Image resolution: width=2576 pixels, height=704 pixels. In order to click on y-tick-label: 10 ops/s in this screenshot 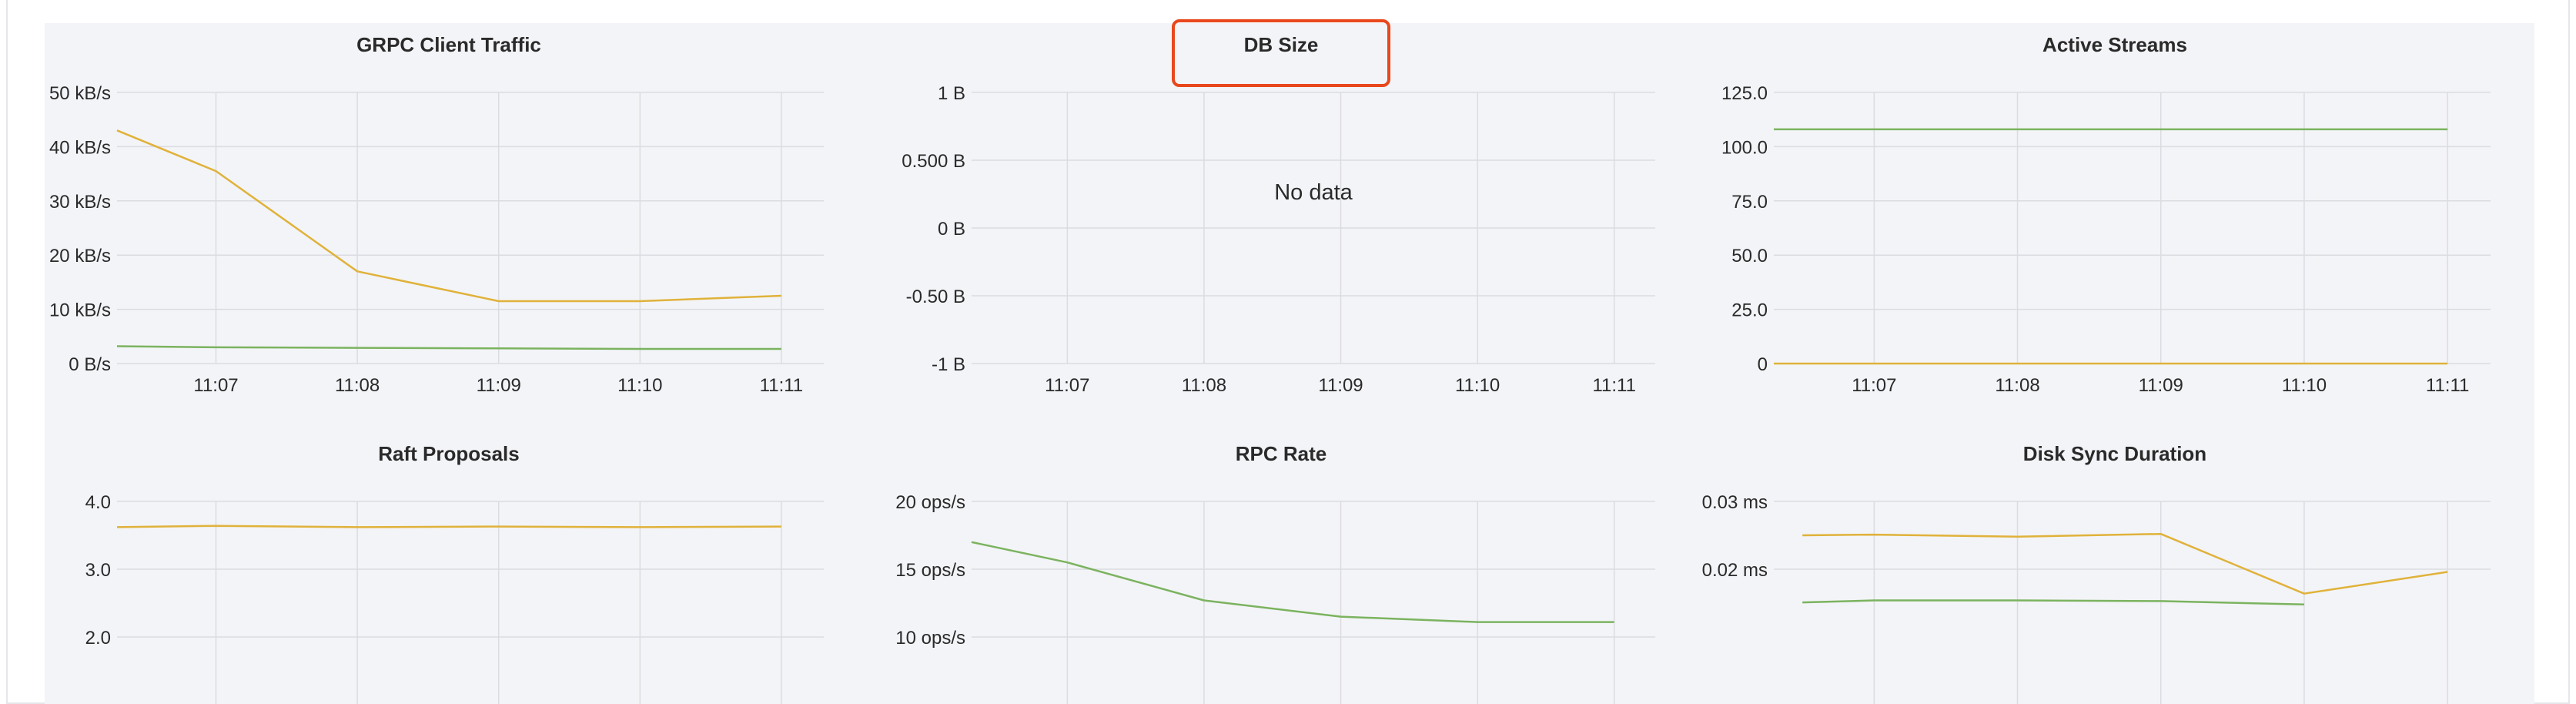, I will do `click(930, 638)`.